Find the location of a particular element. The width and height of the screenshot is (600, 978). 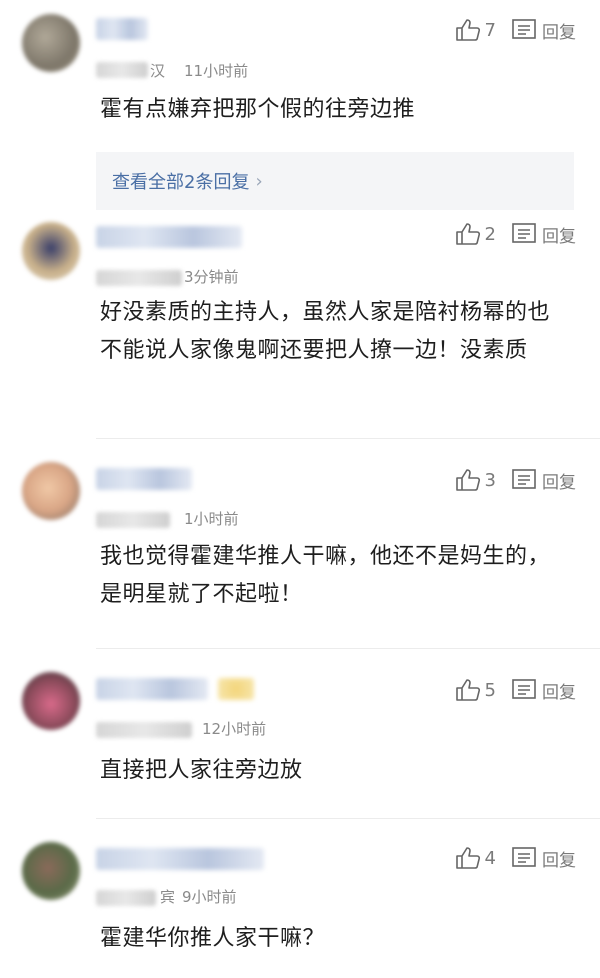

like-count: 2 is located at coordinates (490, 234).